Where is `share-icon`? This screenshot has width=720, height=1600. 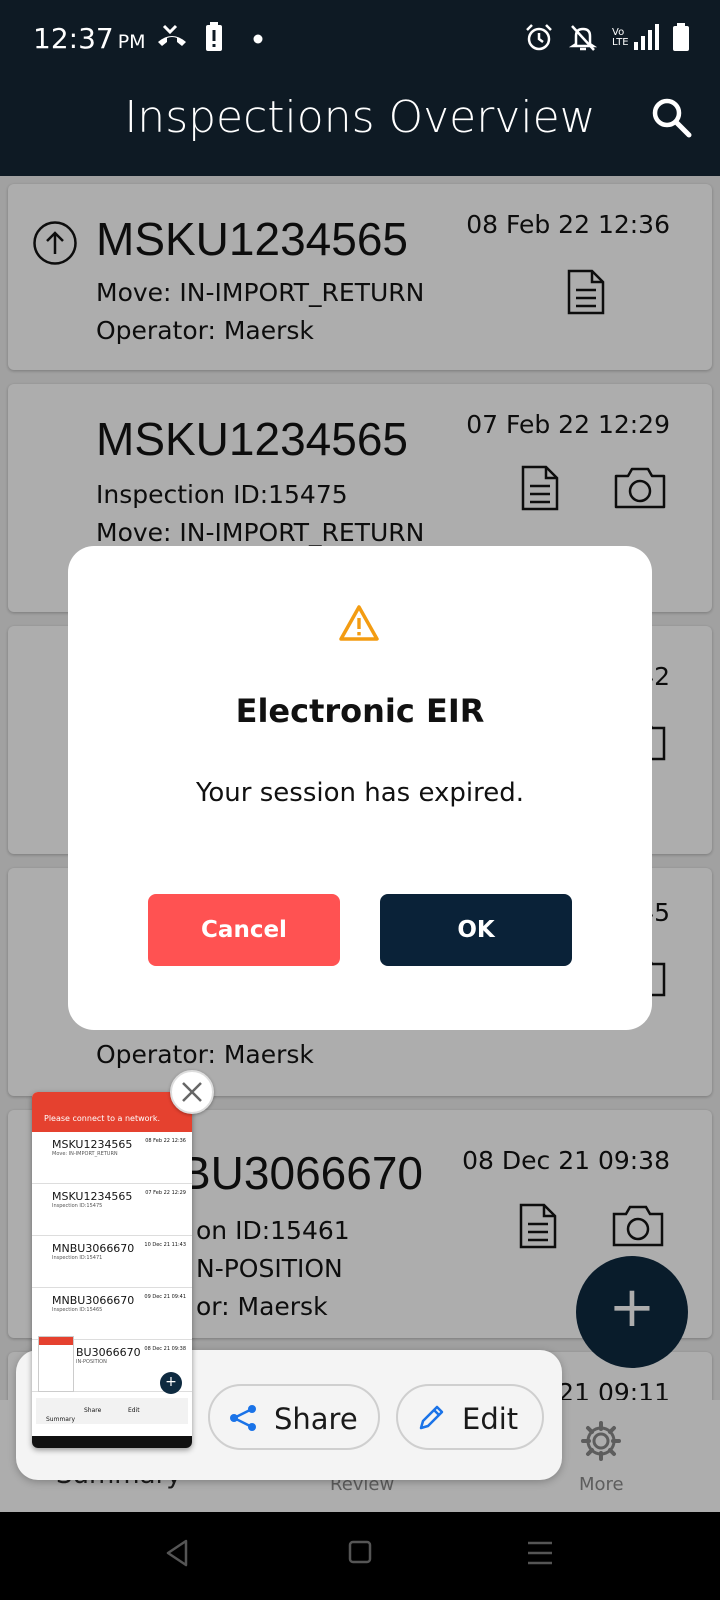 share-icon is located at coordinates (243, 1418).